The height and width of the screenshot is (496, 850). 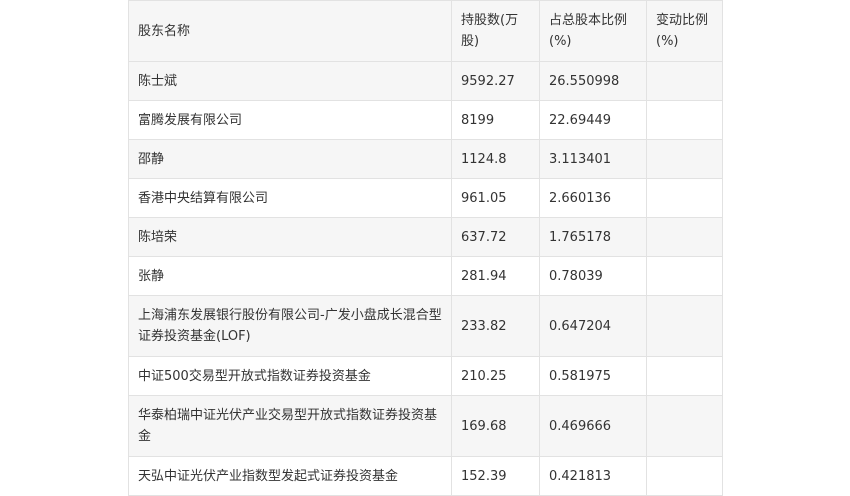 What do you see at coordinates (495, 476) in the screenshot?
I see `cell-shares: 152.39` at bounding box center [495, 476].